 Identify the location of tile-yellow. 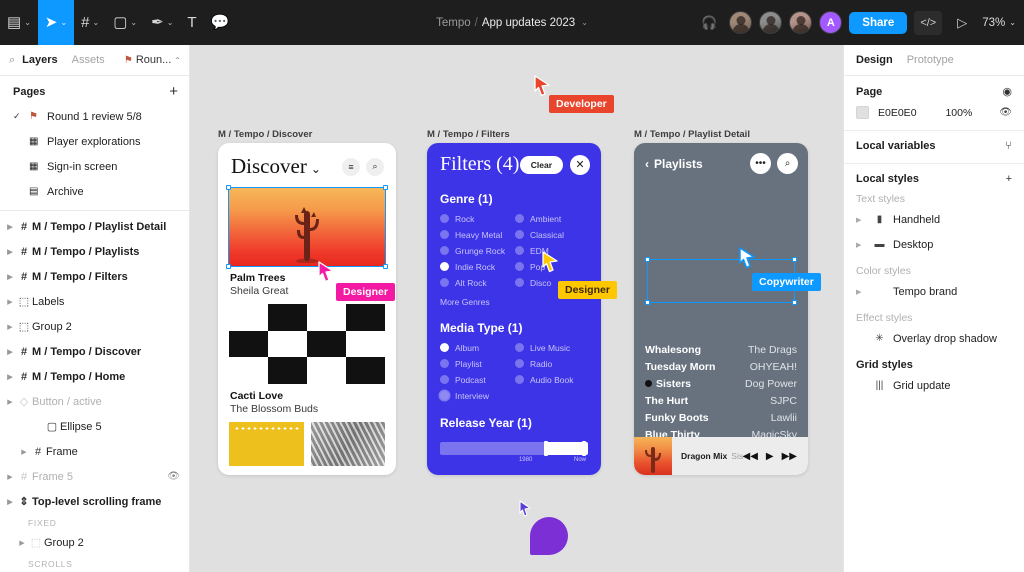
(266, 444).